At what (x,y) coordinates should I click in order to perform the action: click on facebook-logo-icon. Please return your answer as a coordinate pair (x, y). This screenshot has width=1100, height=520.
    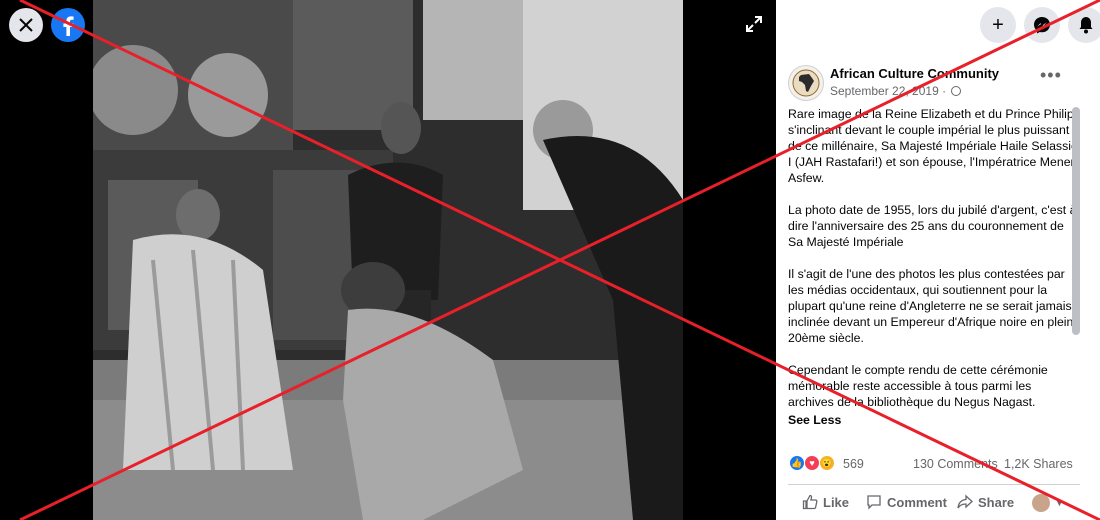
    Looking at the image, I should click on (68, 26).